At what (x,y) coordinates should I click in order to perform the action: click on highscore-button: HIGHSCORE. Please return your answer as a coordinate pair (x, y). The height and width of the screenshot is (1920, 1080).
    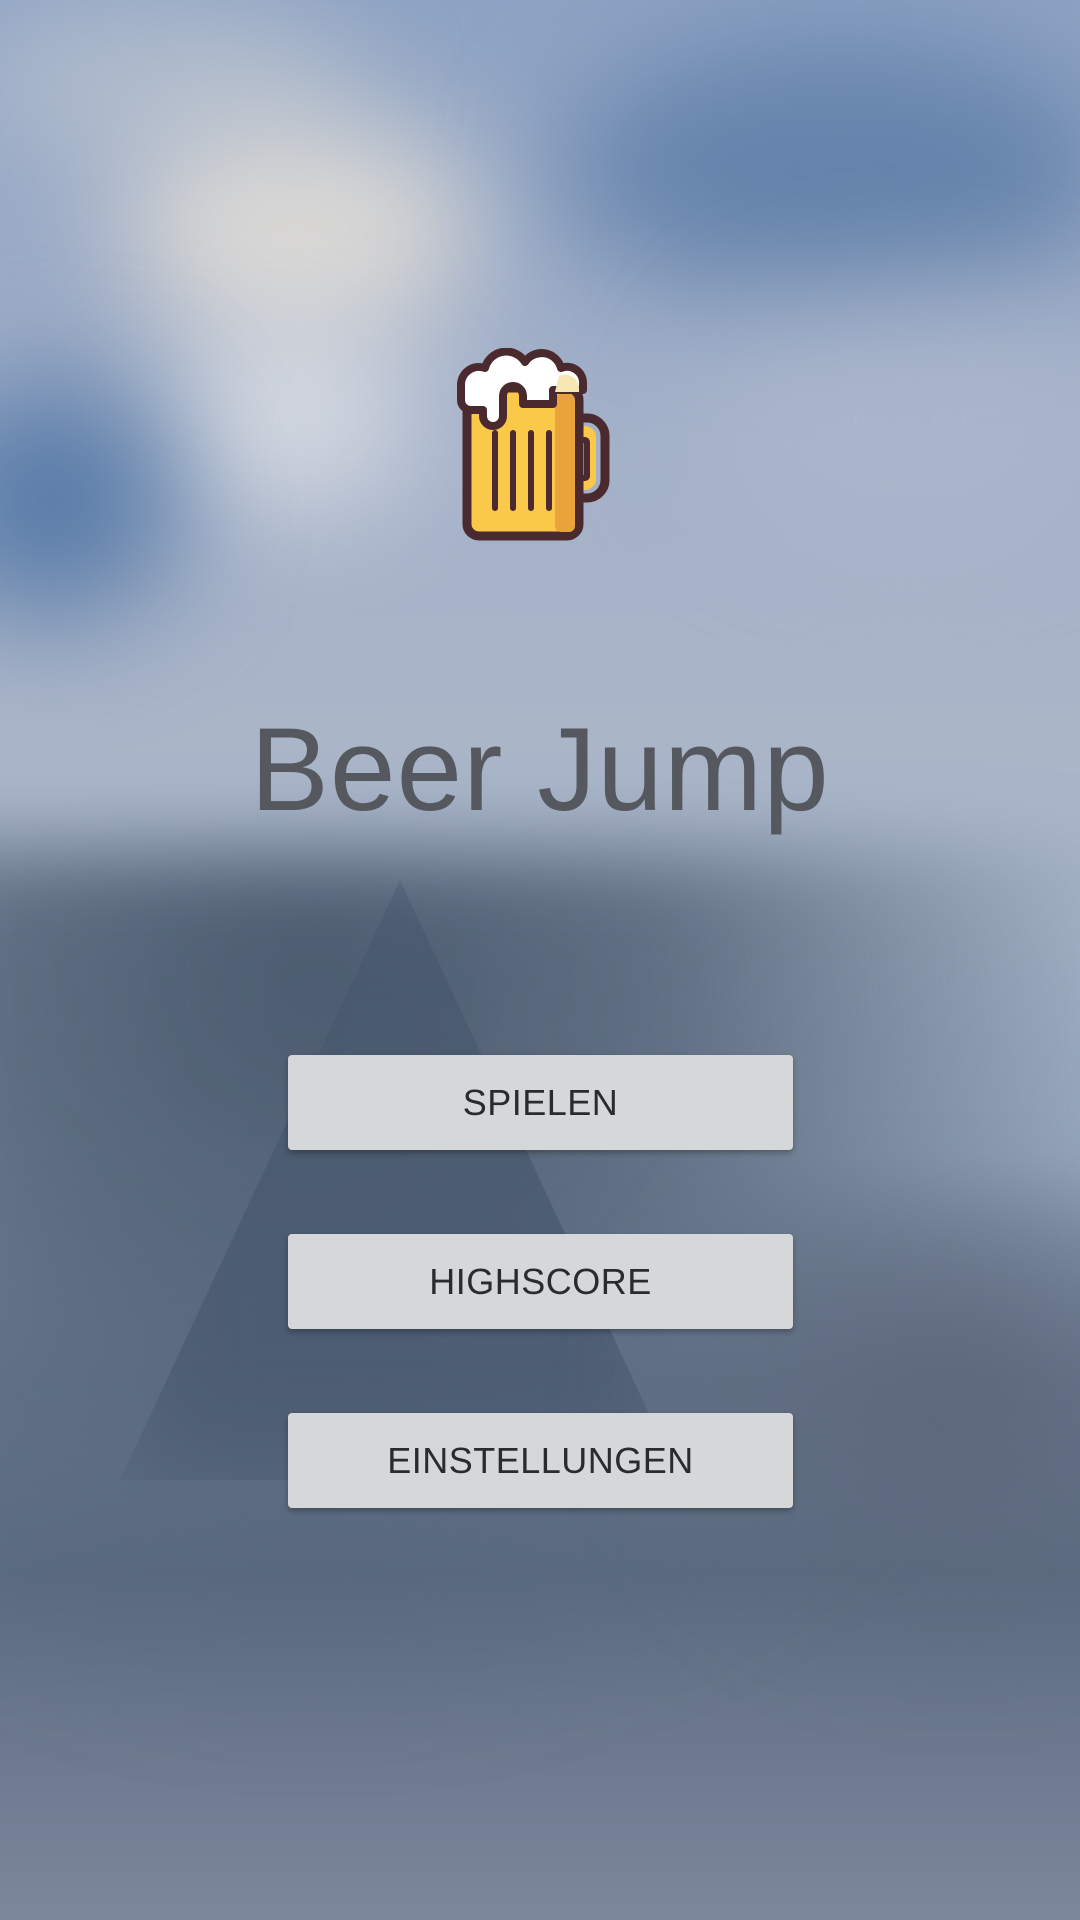
    Looking at the image, I should click on (540, 1281).